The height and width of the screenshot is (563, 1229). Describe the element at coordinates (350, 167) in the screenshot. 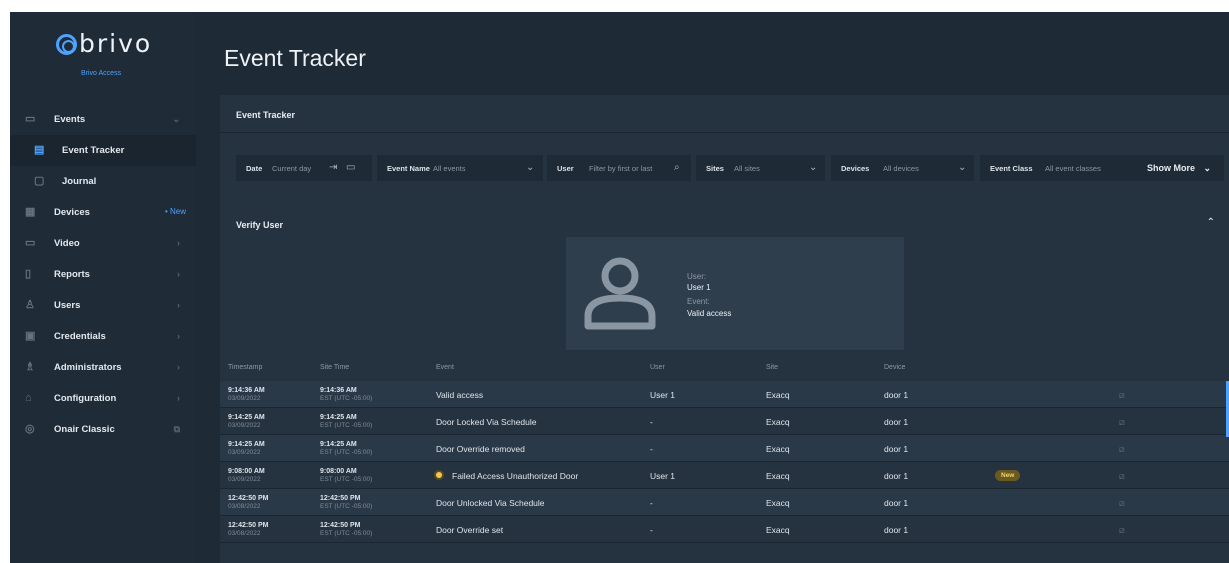

I see `calendar-icon: ▭` at that location.